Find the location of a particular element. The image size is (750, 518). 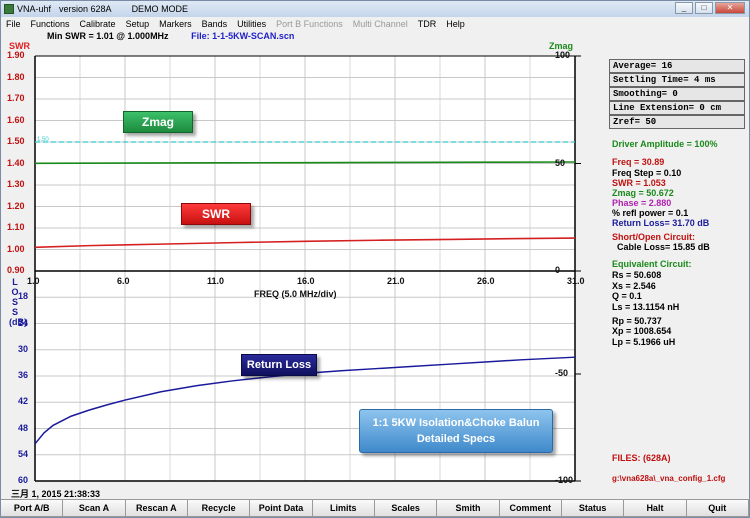

zref-setting: Zref= 50 is located at coordinates (677, 122).